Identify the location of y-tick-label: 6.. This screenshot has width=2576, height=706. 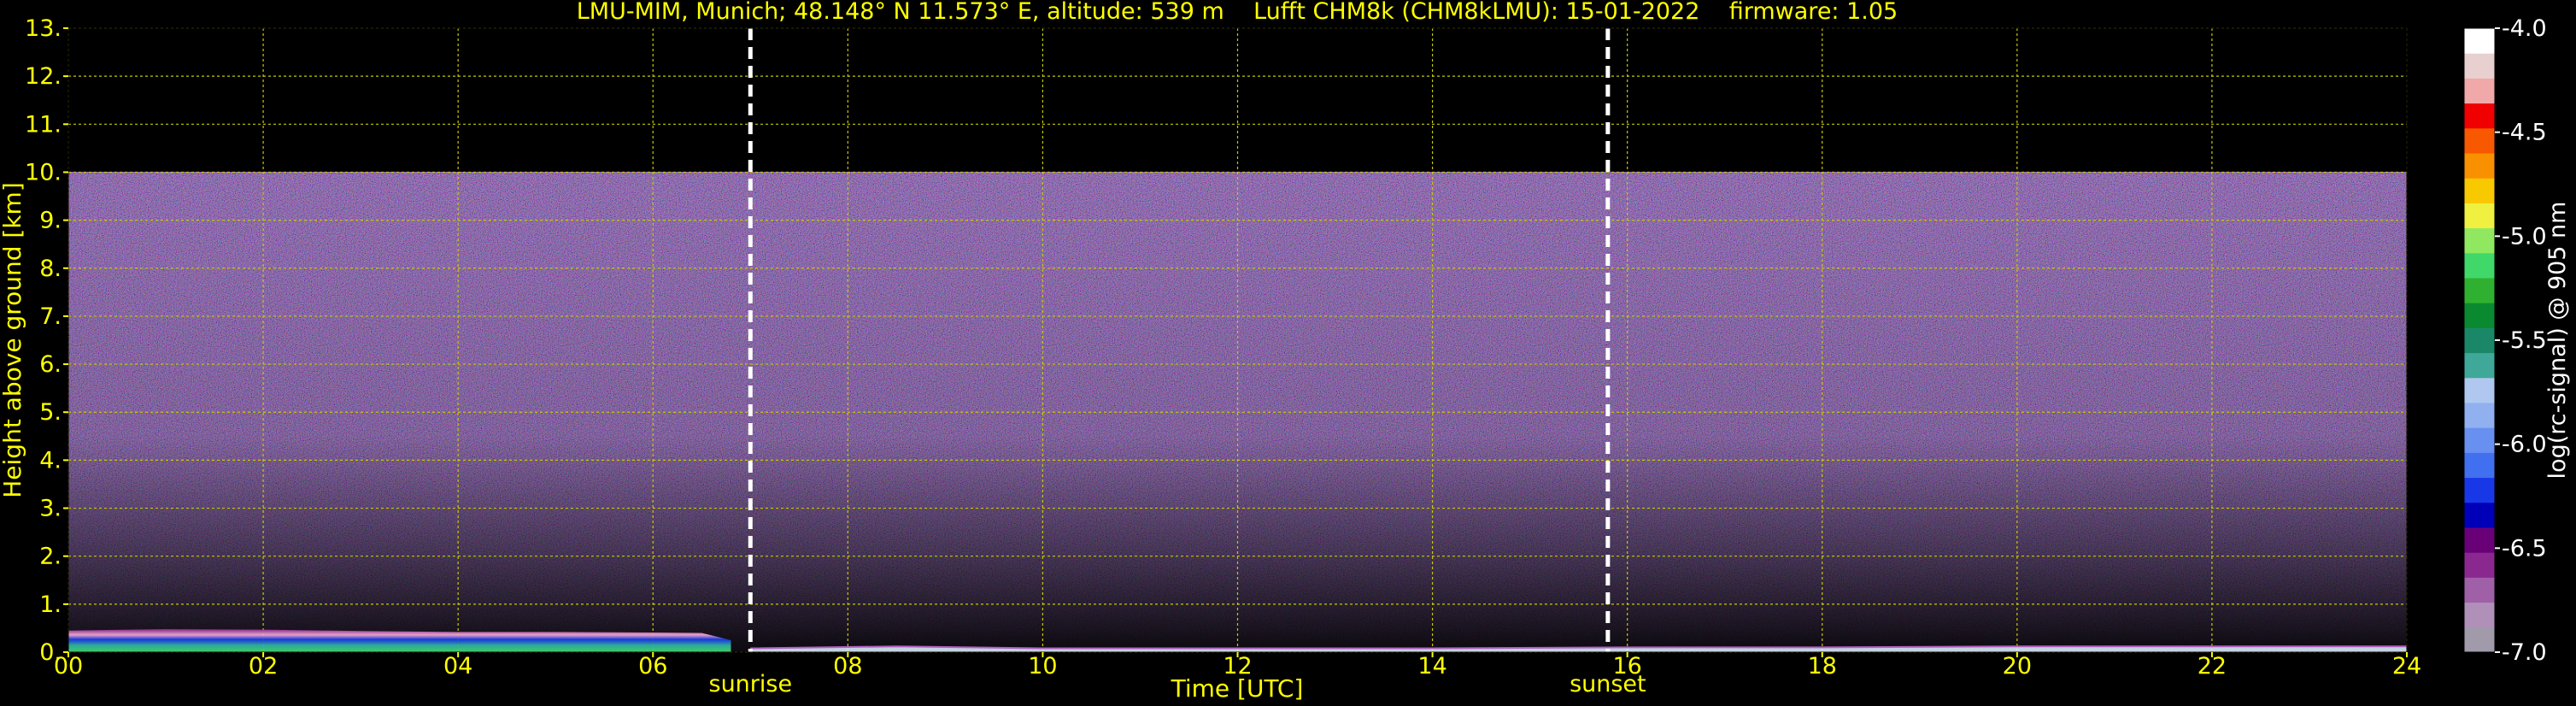
(50, 364).